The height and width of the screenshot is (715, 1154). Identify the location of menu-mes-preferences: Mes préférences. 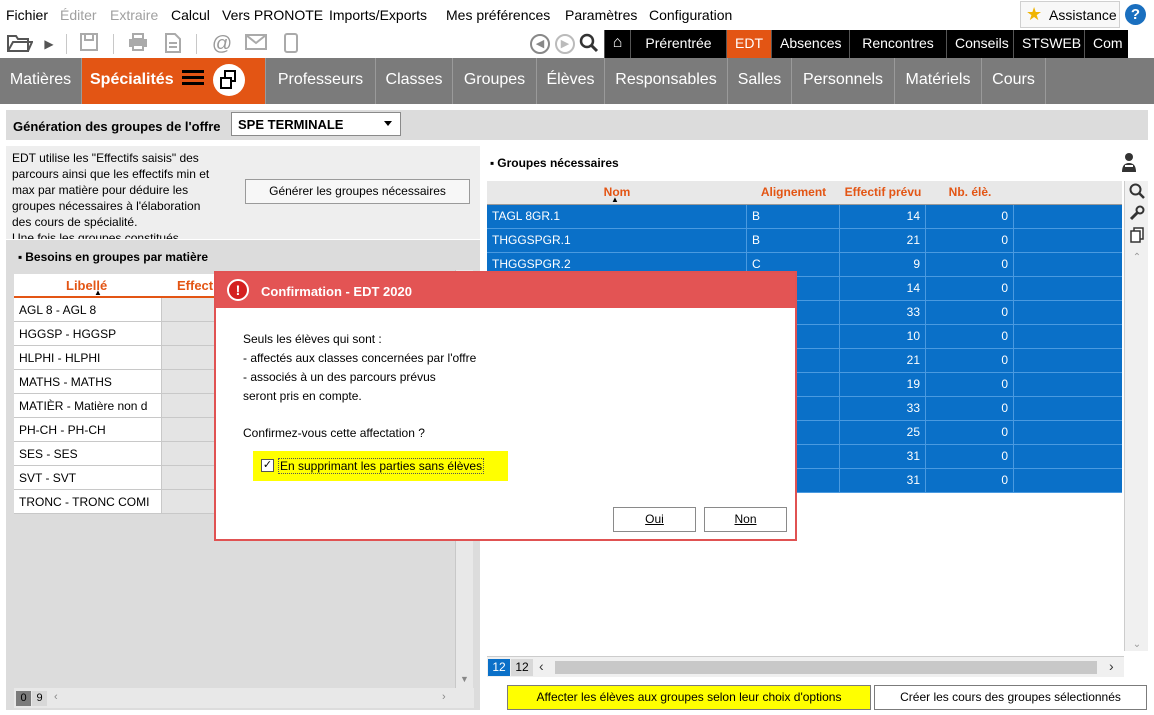
(498, 15).